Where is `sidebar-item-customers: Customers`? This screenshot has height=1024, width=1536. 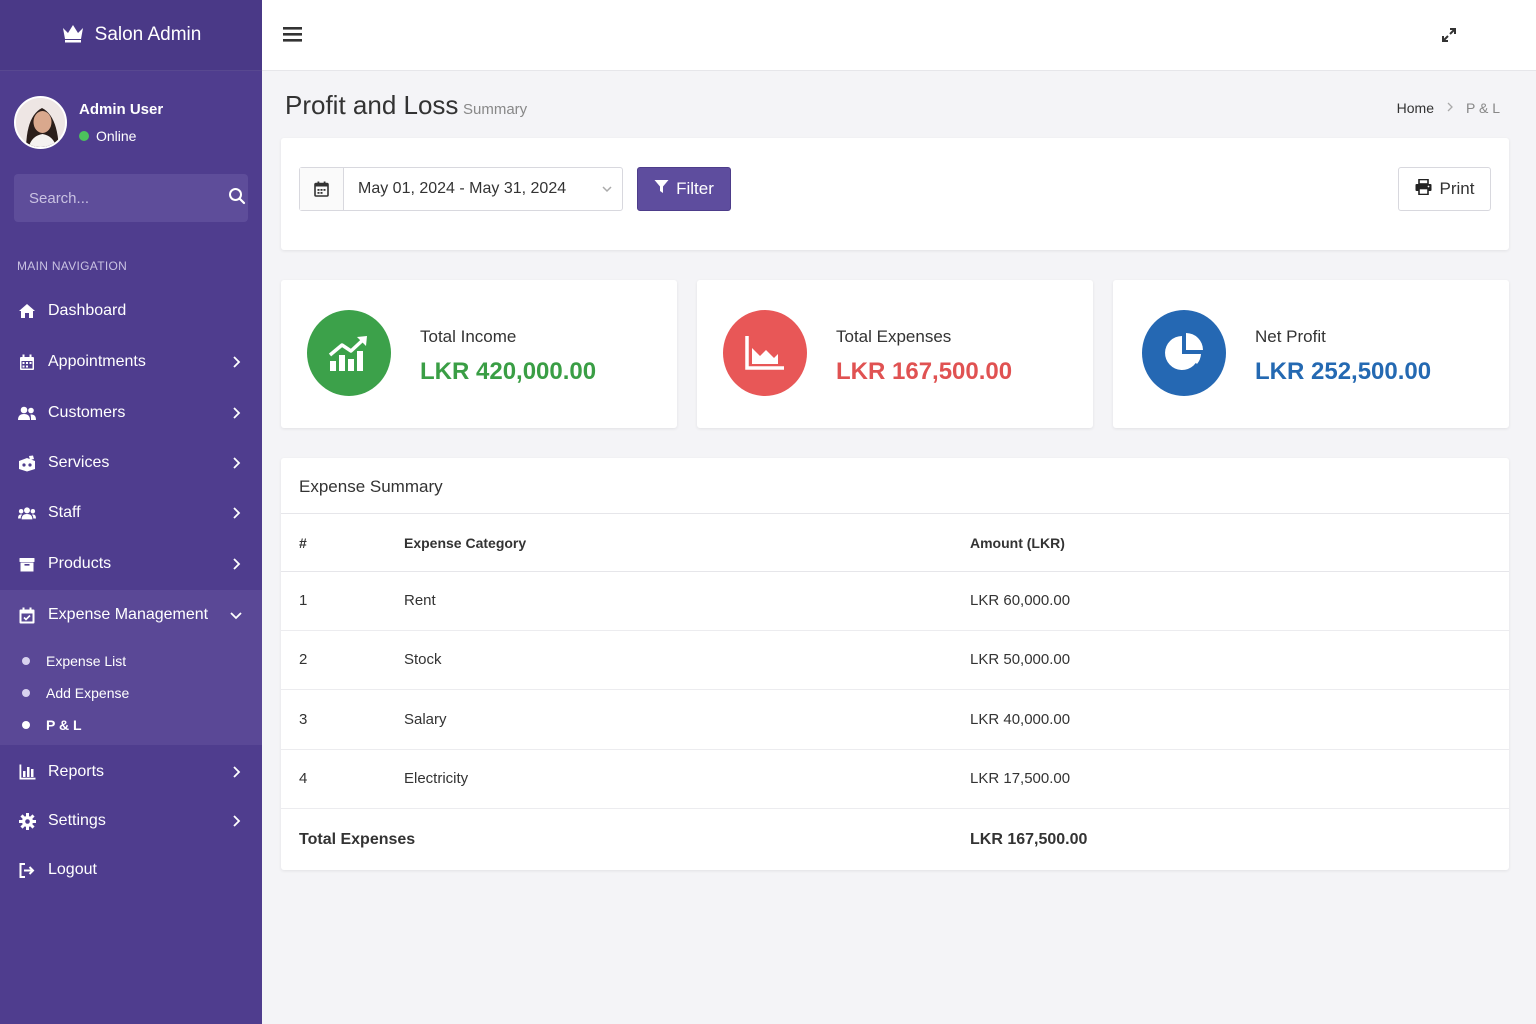
sidebar-item-customers: Customers is located at coordinates (131, 413).